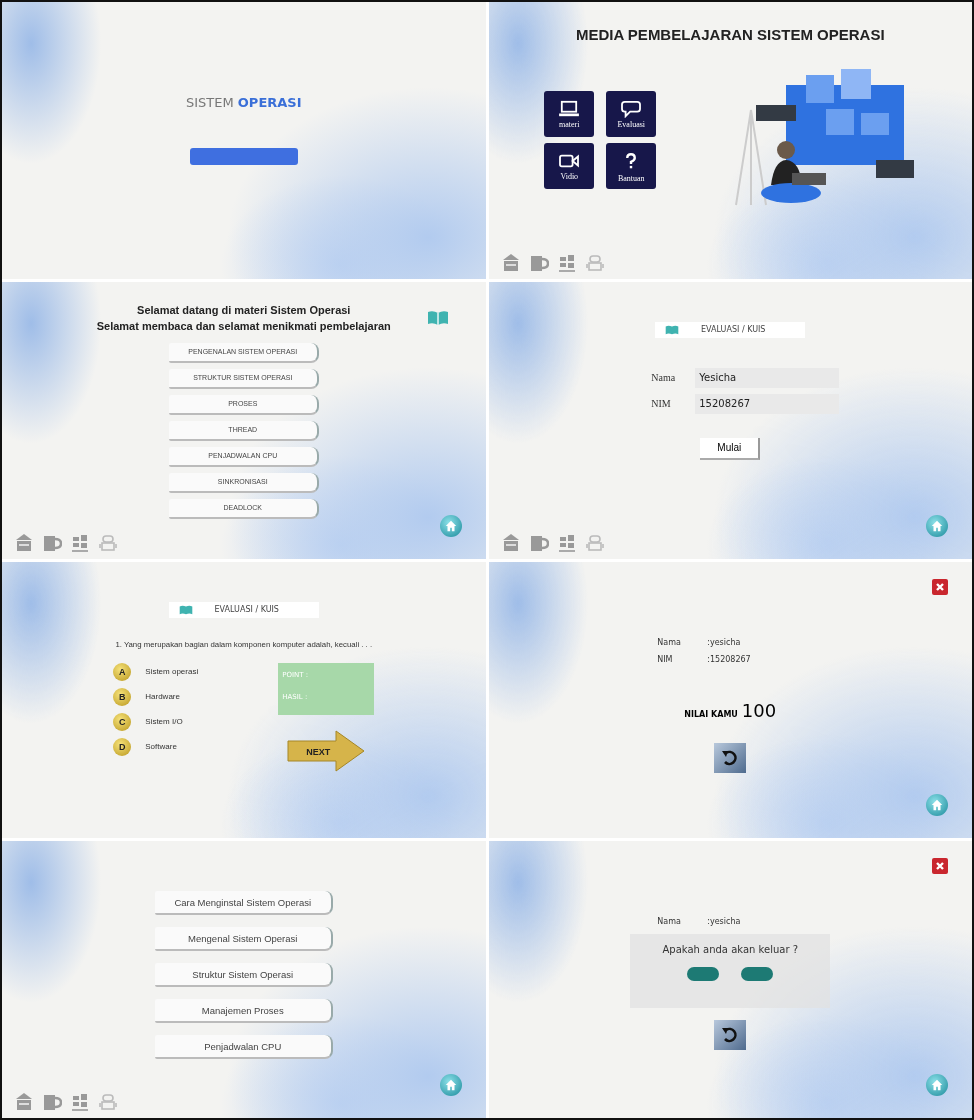 The height and width of the screenshot is (1120, 974). I want to click on laptop-icon, so click(569, 108).